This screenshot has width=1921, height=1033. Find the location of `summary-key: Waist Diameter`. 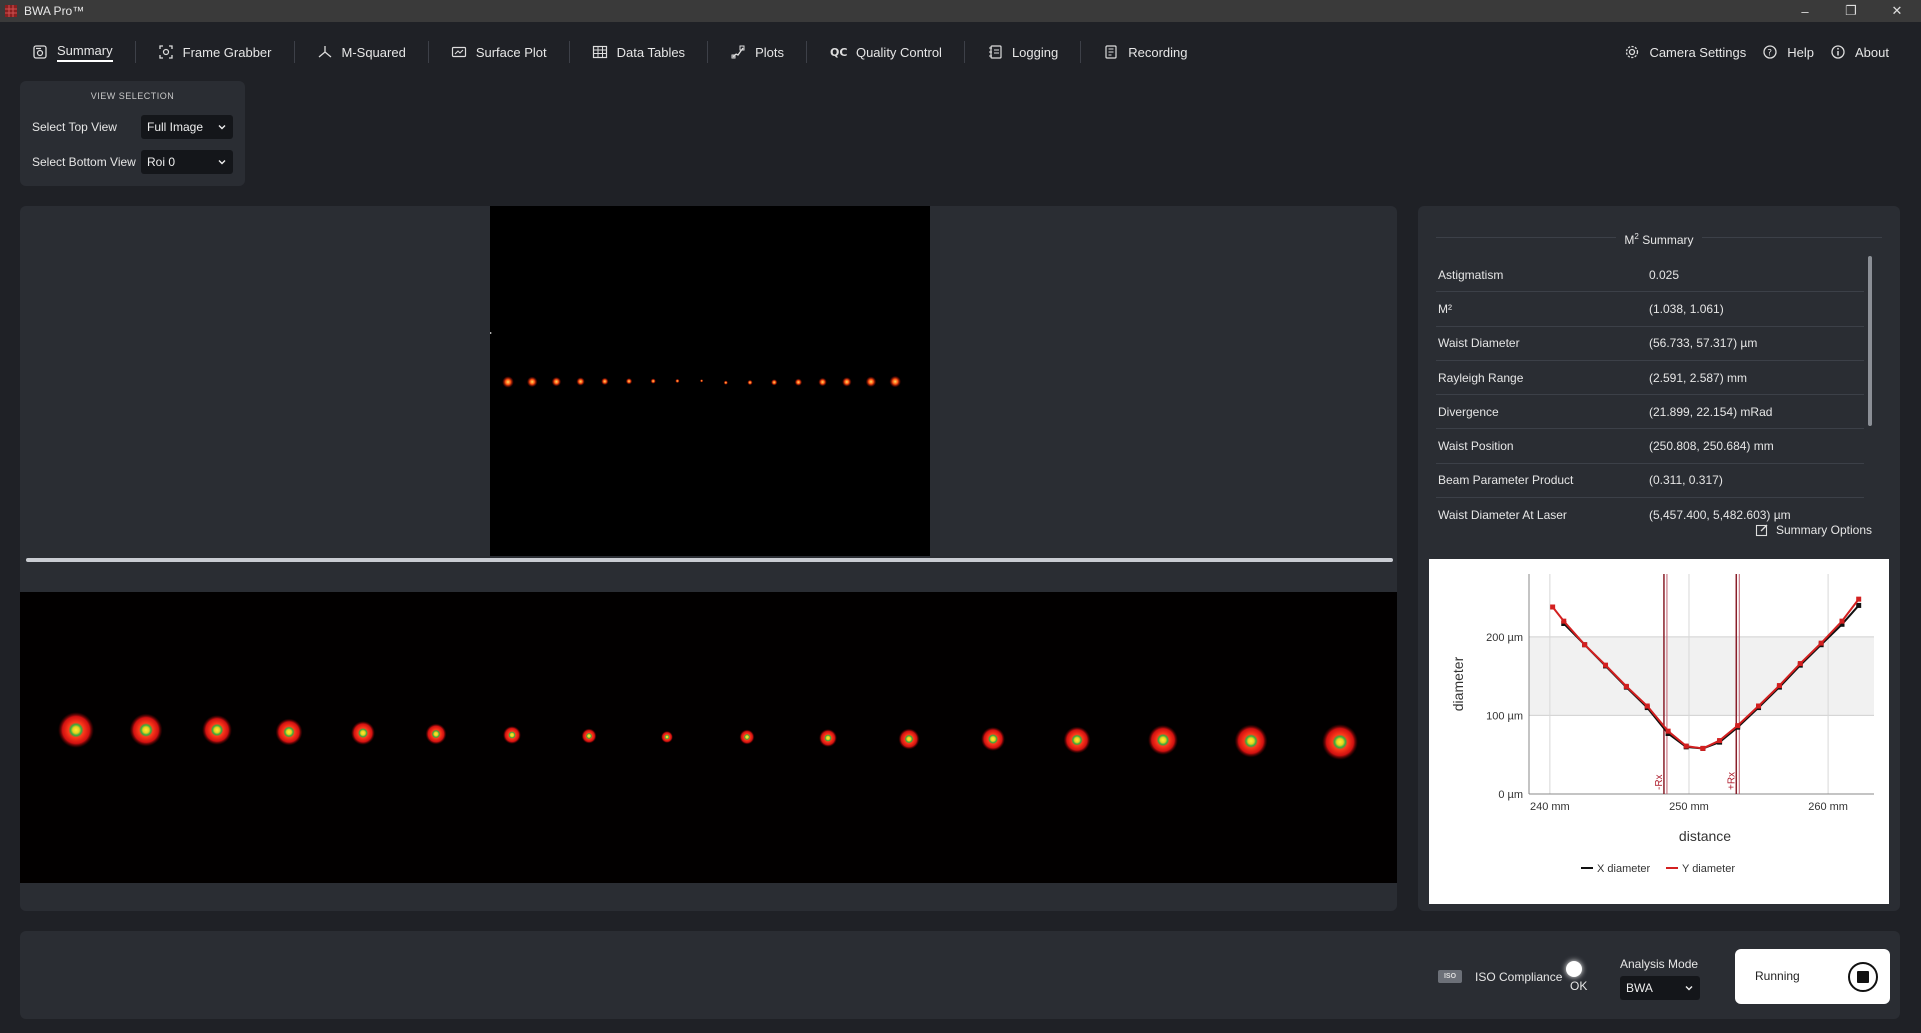

summary-key: Waist Diameter is located at coordinates (1479, 343).